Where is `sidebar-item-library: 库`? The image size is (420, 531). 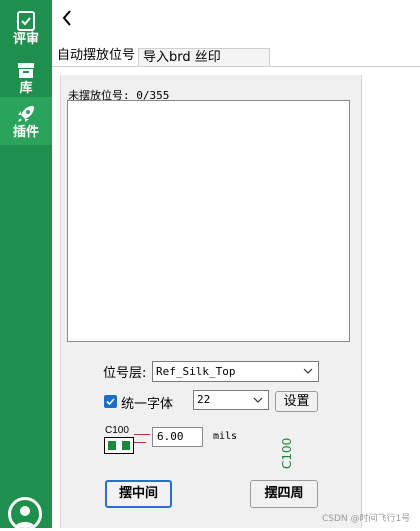 sidebar-item-library: 库 is located at coordinates (26, 77).